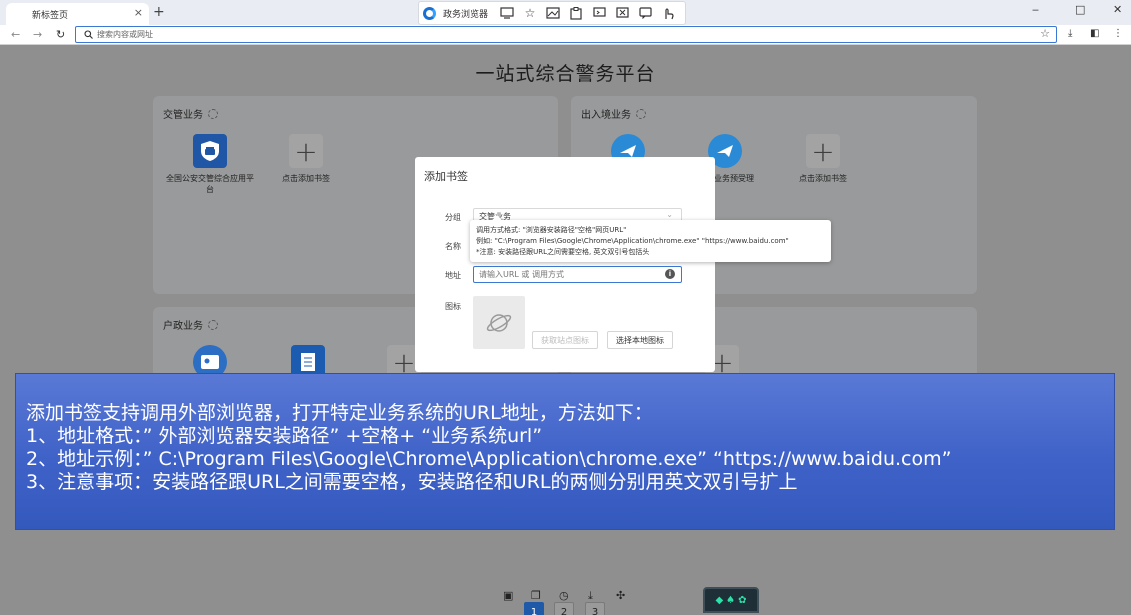  I want to click on monitor-icon, so click(507, 13).